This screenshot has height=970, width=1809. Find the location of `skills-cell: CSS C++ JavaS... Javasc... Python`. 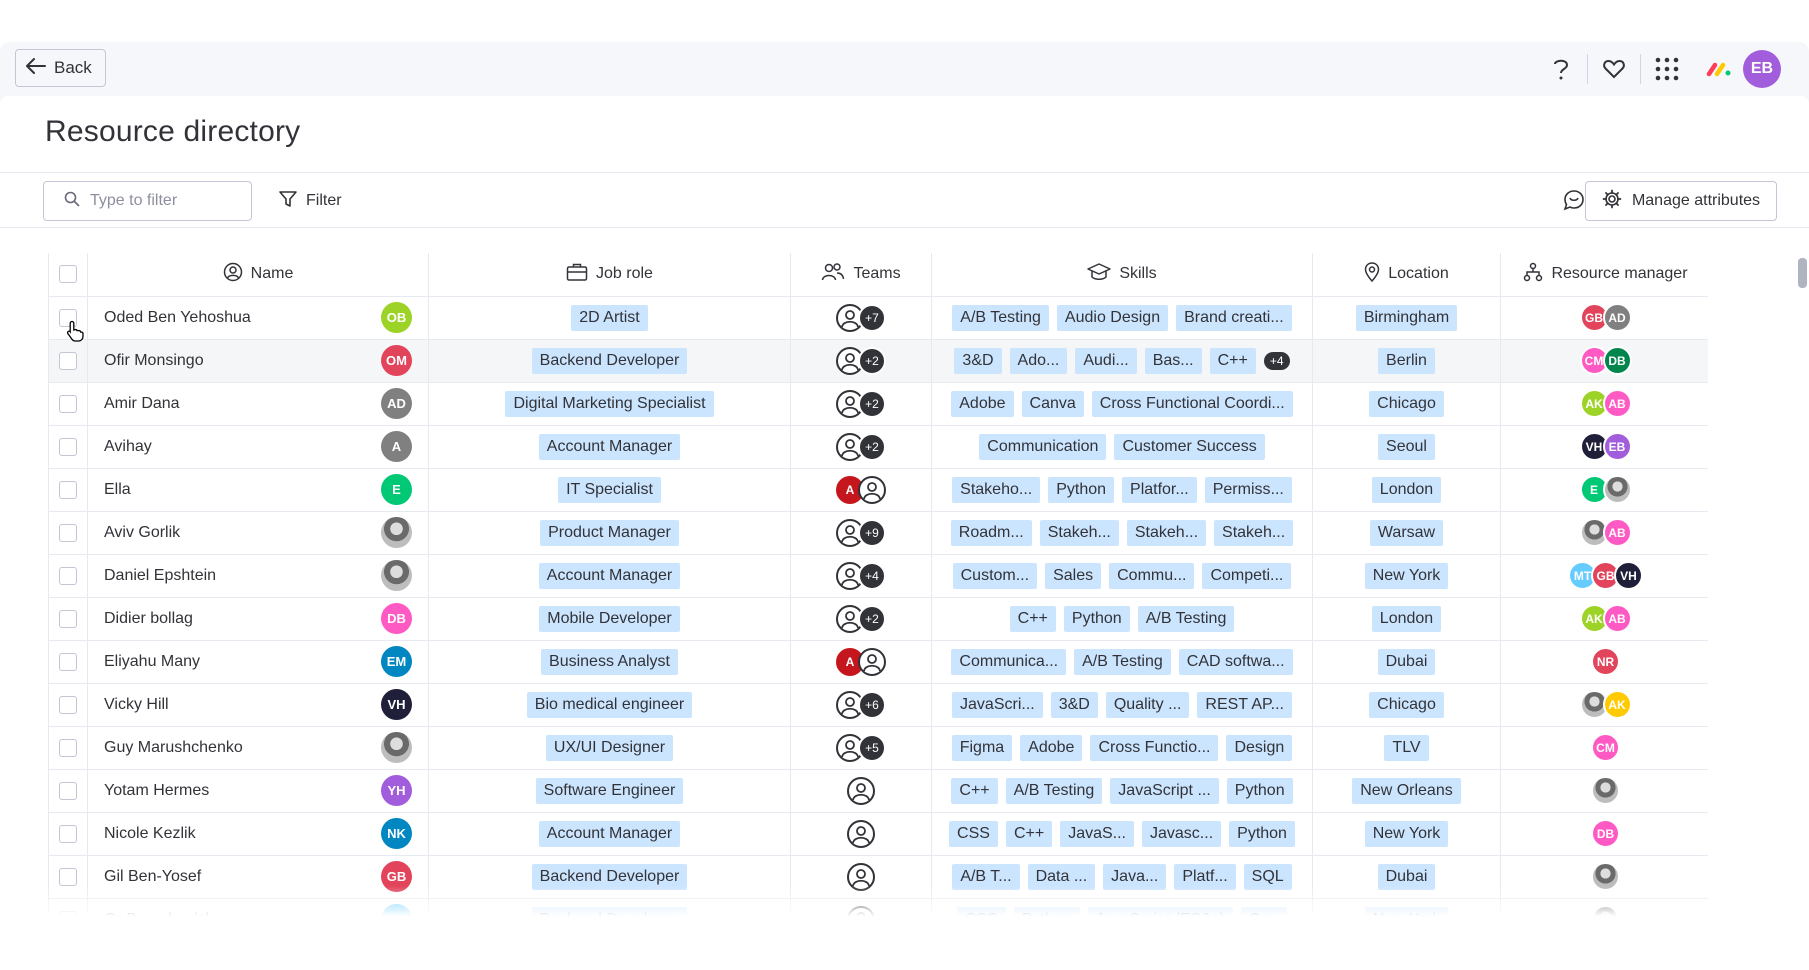

skills-cell: CSS C++ JavaS... Javasc... Python is located at coordinates (1122, 833).